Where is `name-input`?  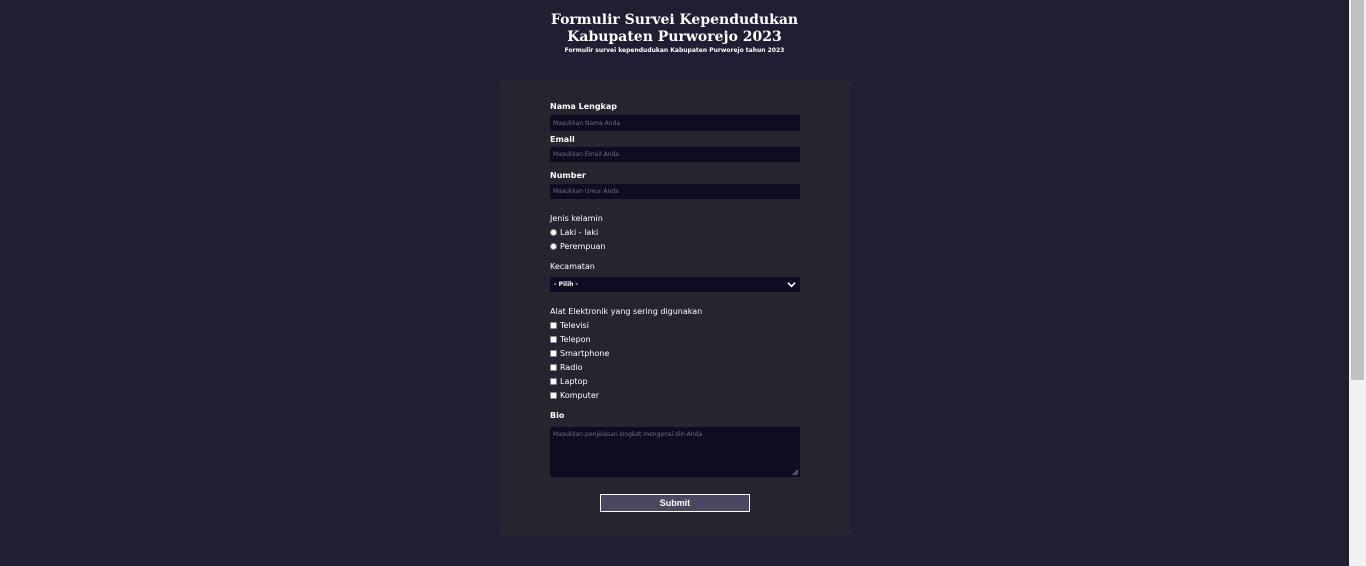
name-input is located at coordinates (675, 123).